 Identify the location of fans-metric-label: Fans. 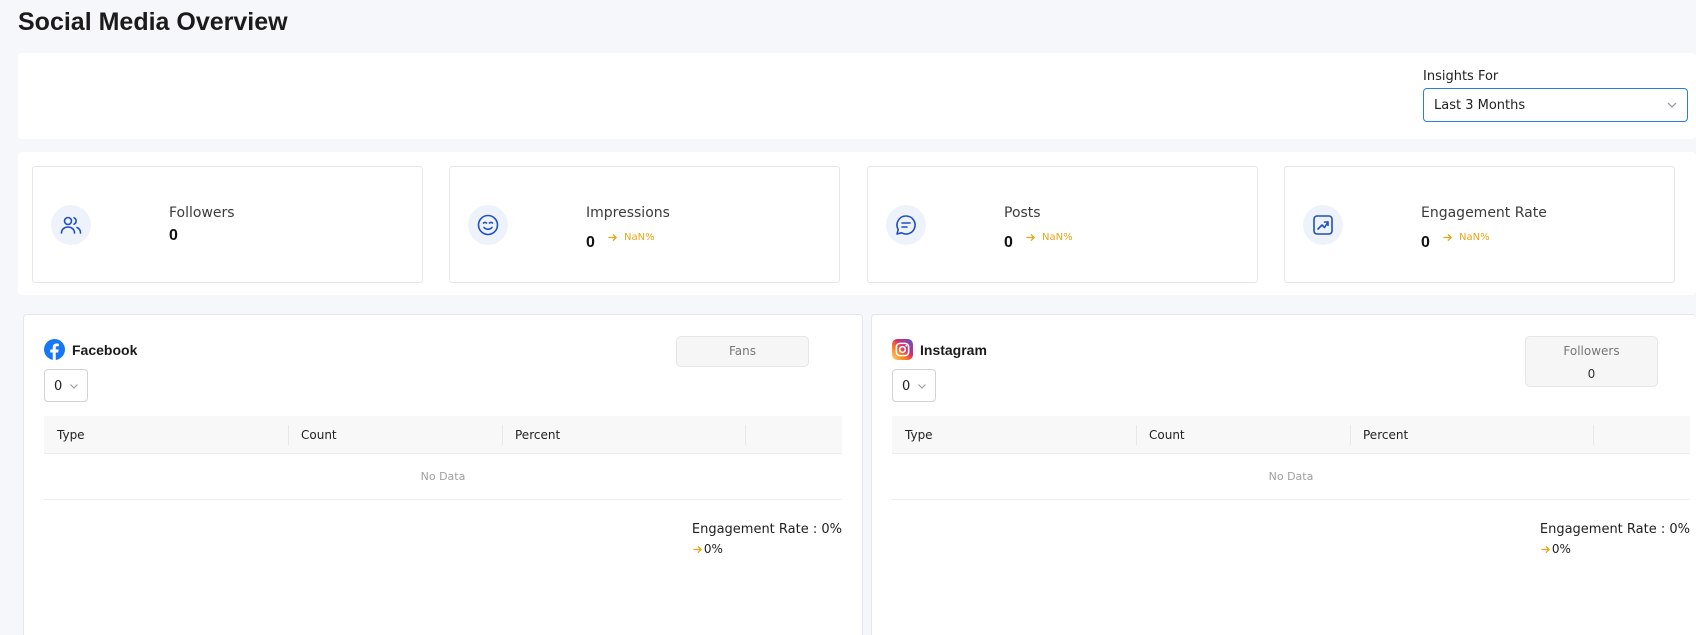
(742, 351).